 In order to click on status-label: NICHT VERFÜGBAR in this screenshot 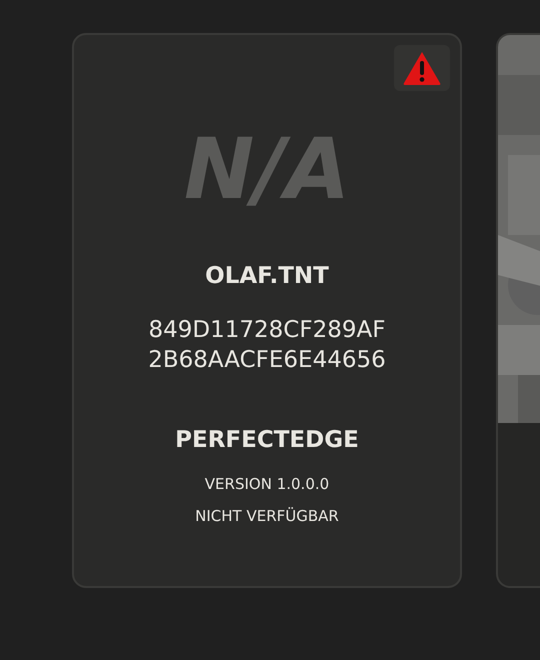, I will do `click(267, 516)`.